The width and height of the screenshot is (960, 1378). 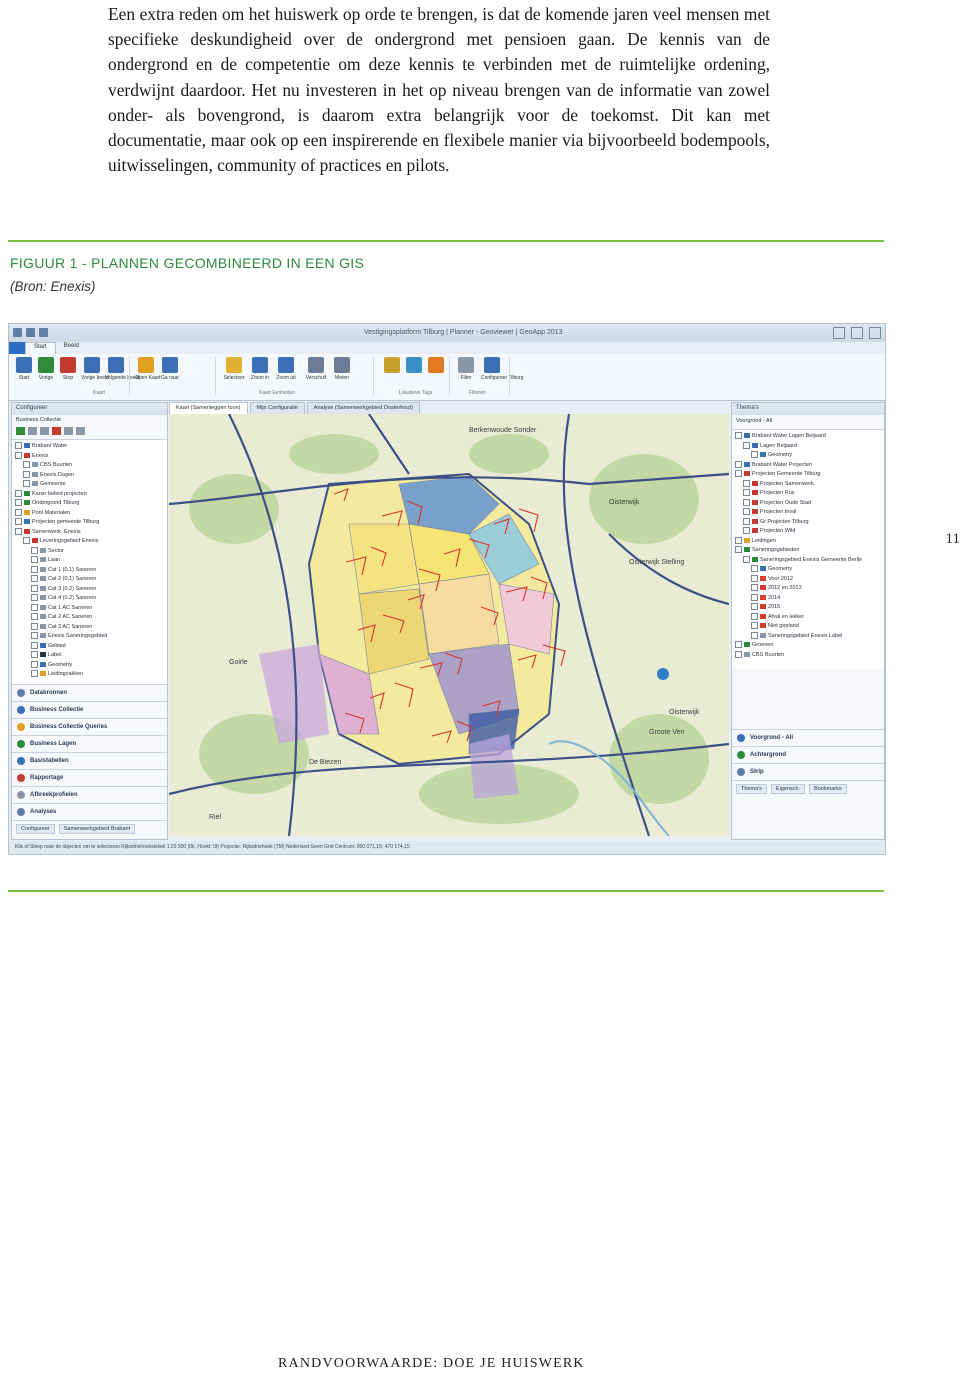 What do you see at coordinates (808, 522) in the screenshot?
I see `tree-node: Gr.Projecten Tilburg` at bounding box center [808, 522].